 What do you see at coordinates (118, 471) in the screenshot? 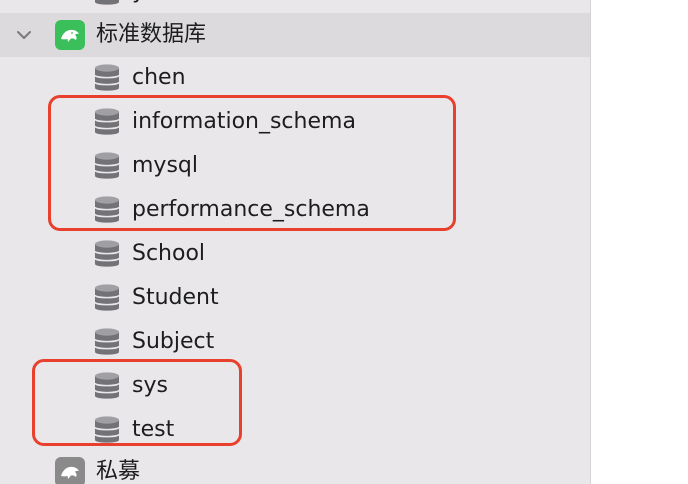
I see `connection-label: 私募` at bounding box center [118, 471].